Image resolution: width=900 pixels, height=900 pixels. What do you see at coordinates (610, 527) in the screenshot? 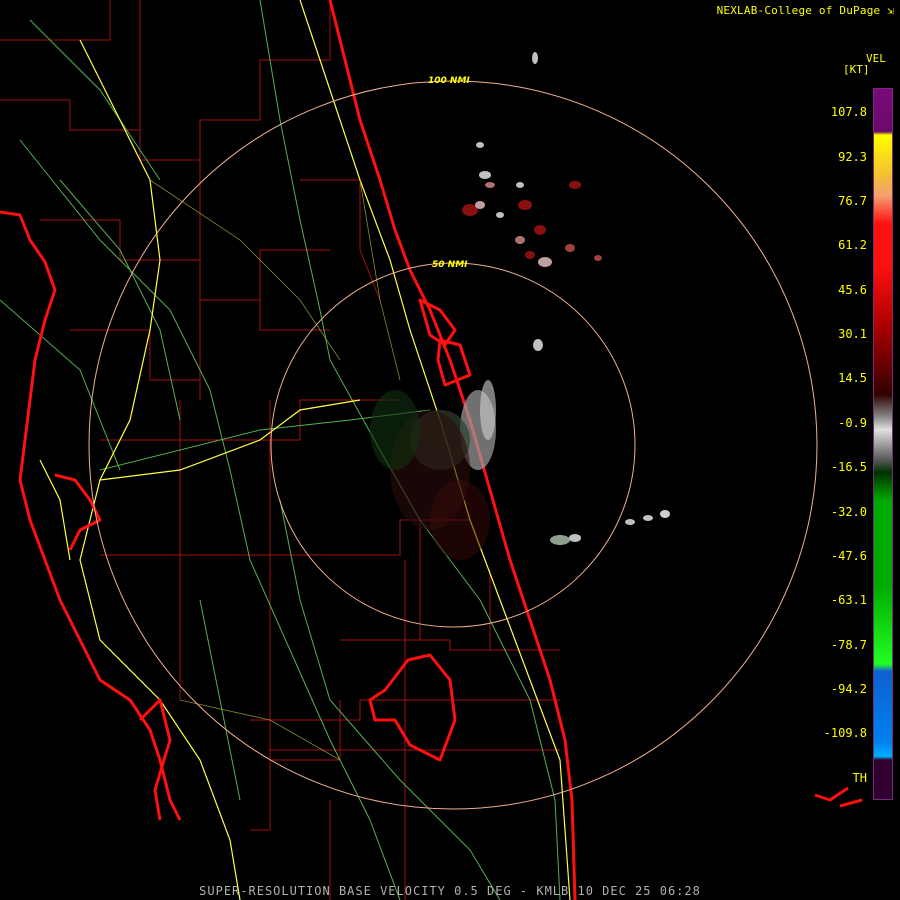
I see `returns-southeast-band` at bounding box center [610, 527].